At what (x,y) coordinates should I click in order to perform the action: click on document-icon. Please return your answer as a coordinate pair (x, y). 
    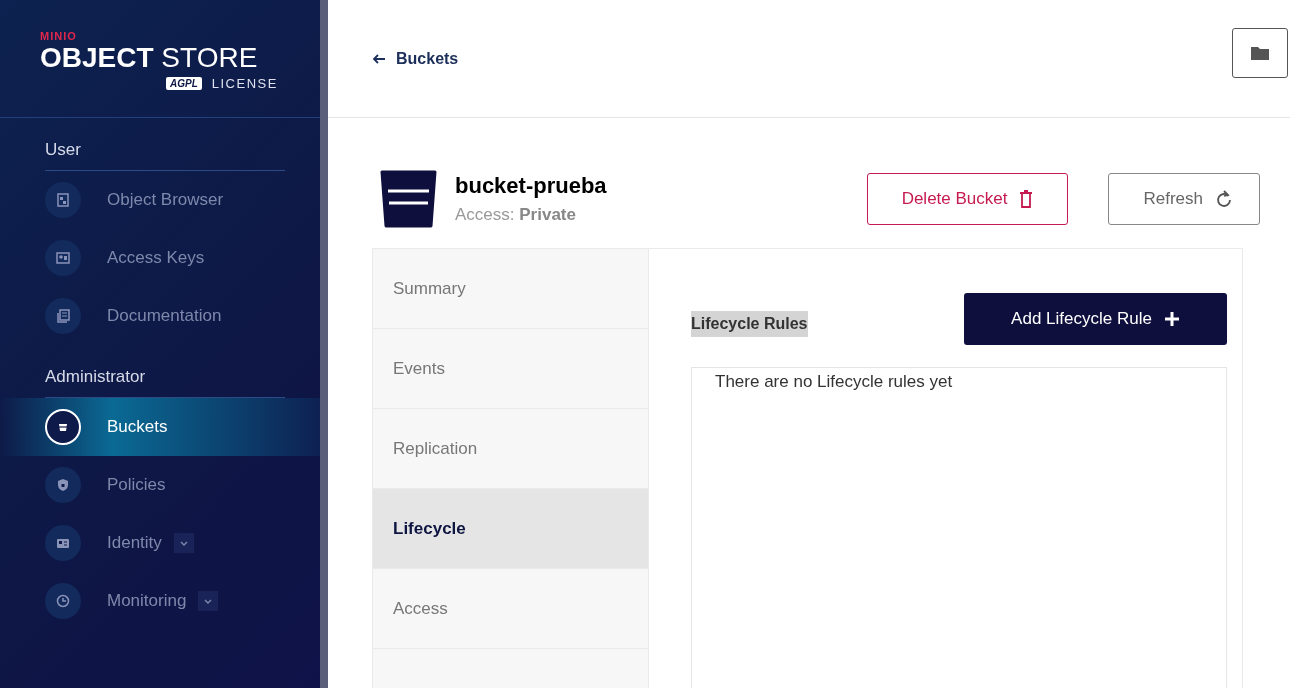
    Looking at the image, I should click on (63, 316).